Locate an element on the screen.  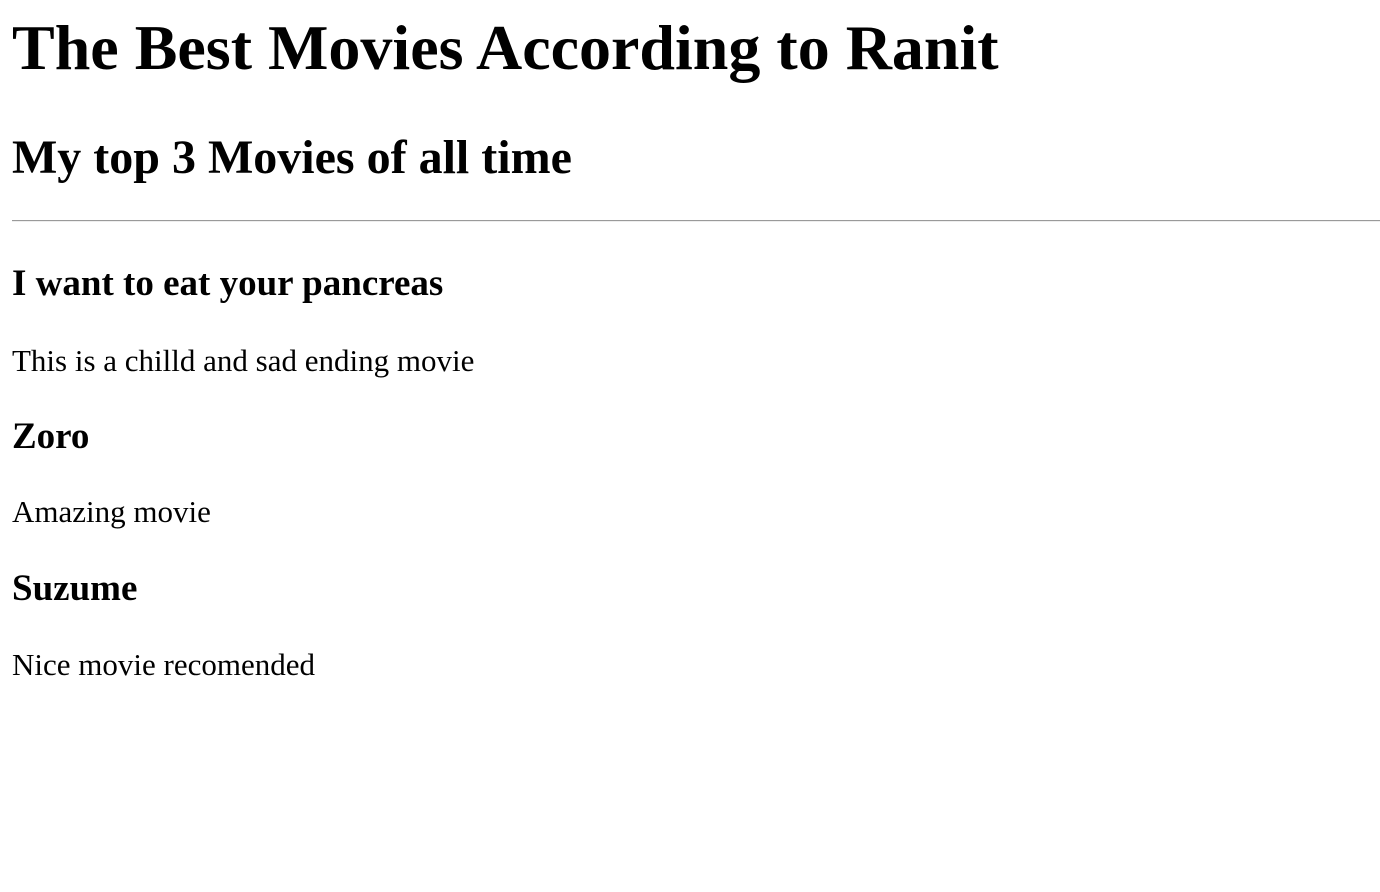
movie-description: Nice movie recomended is located at coordinates (163, 664).